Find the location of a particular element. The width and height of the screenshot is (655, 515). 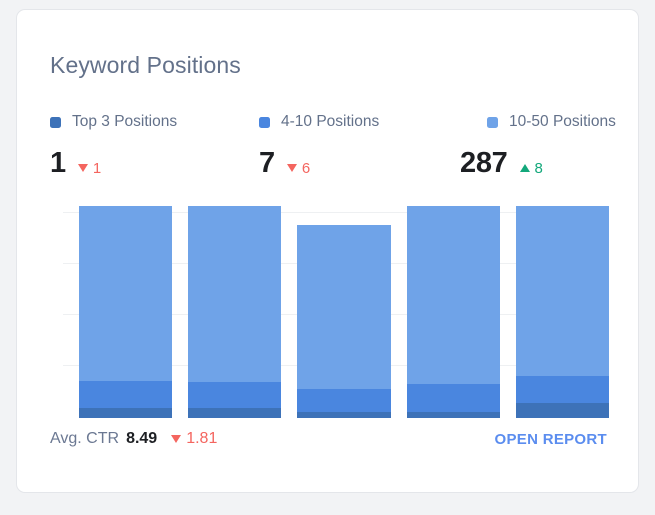

legend-item-10-50: 10-50 Positions is located at coordinates (551, 122).